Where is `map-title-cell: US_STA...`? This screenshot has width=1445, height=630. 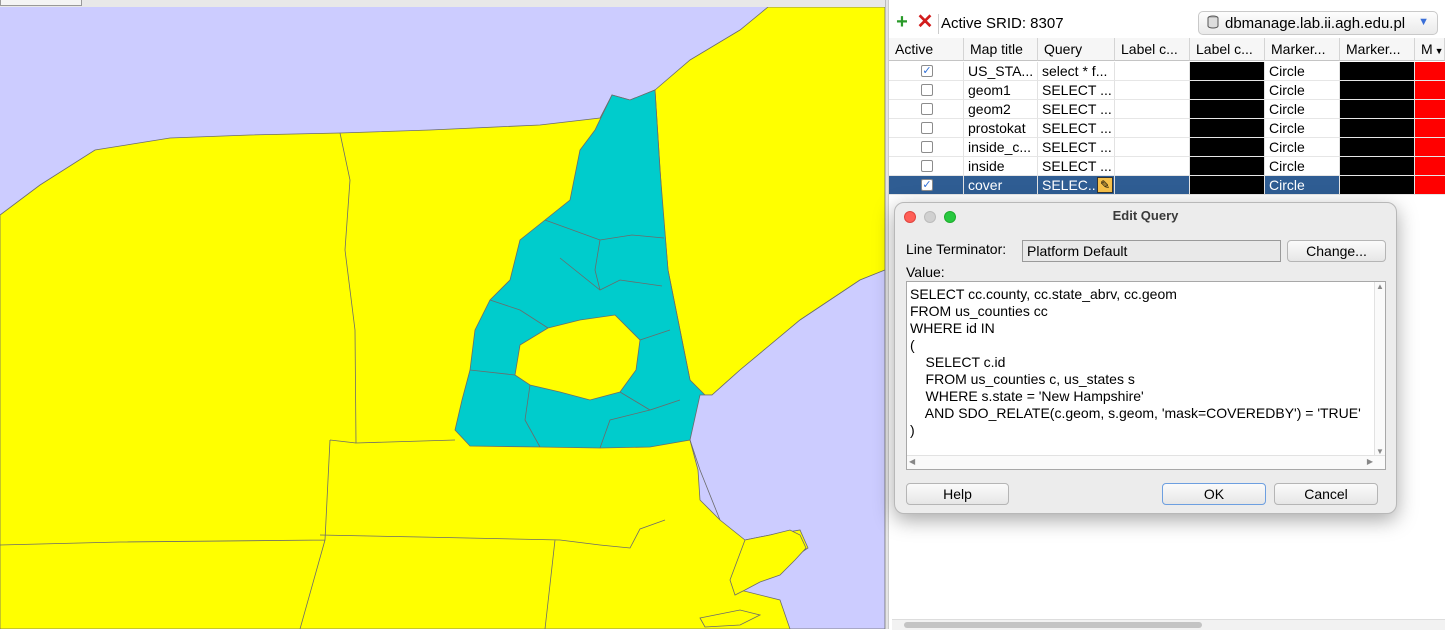 map-title-cell: US_STA... is located at coordinates (1001, 71).